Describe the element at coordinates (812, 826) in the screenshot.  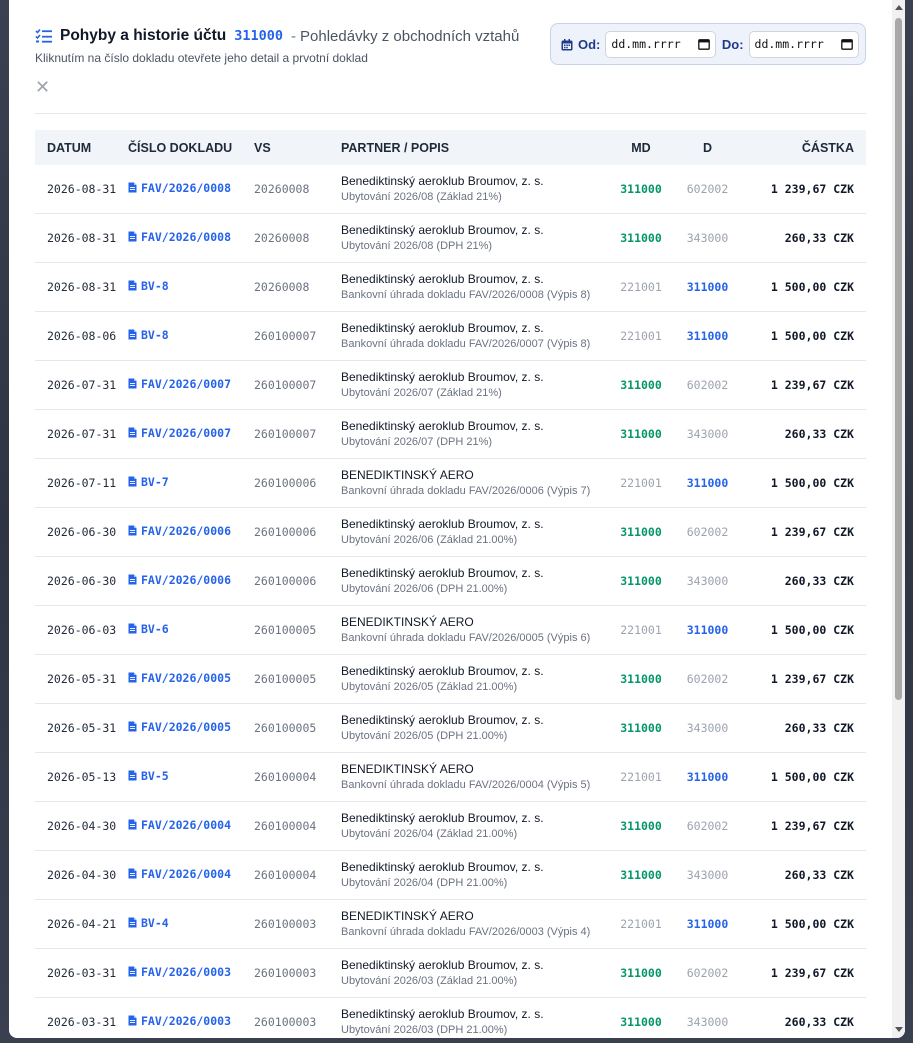
I see `row-amount: 1 239,67 CZK` at that location.